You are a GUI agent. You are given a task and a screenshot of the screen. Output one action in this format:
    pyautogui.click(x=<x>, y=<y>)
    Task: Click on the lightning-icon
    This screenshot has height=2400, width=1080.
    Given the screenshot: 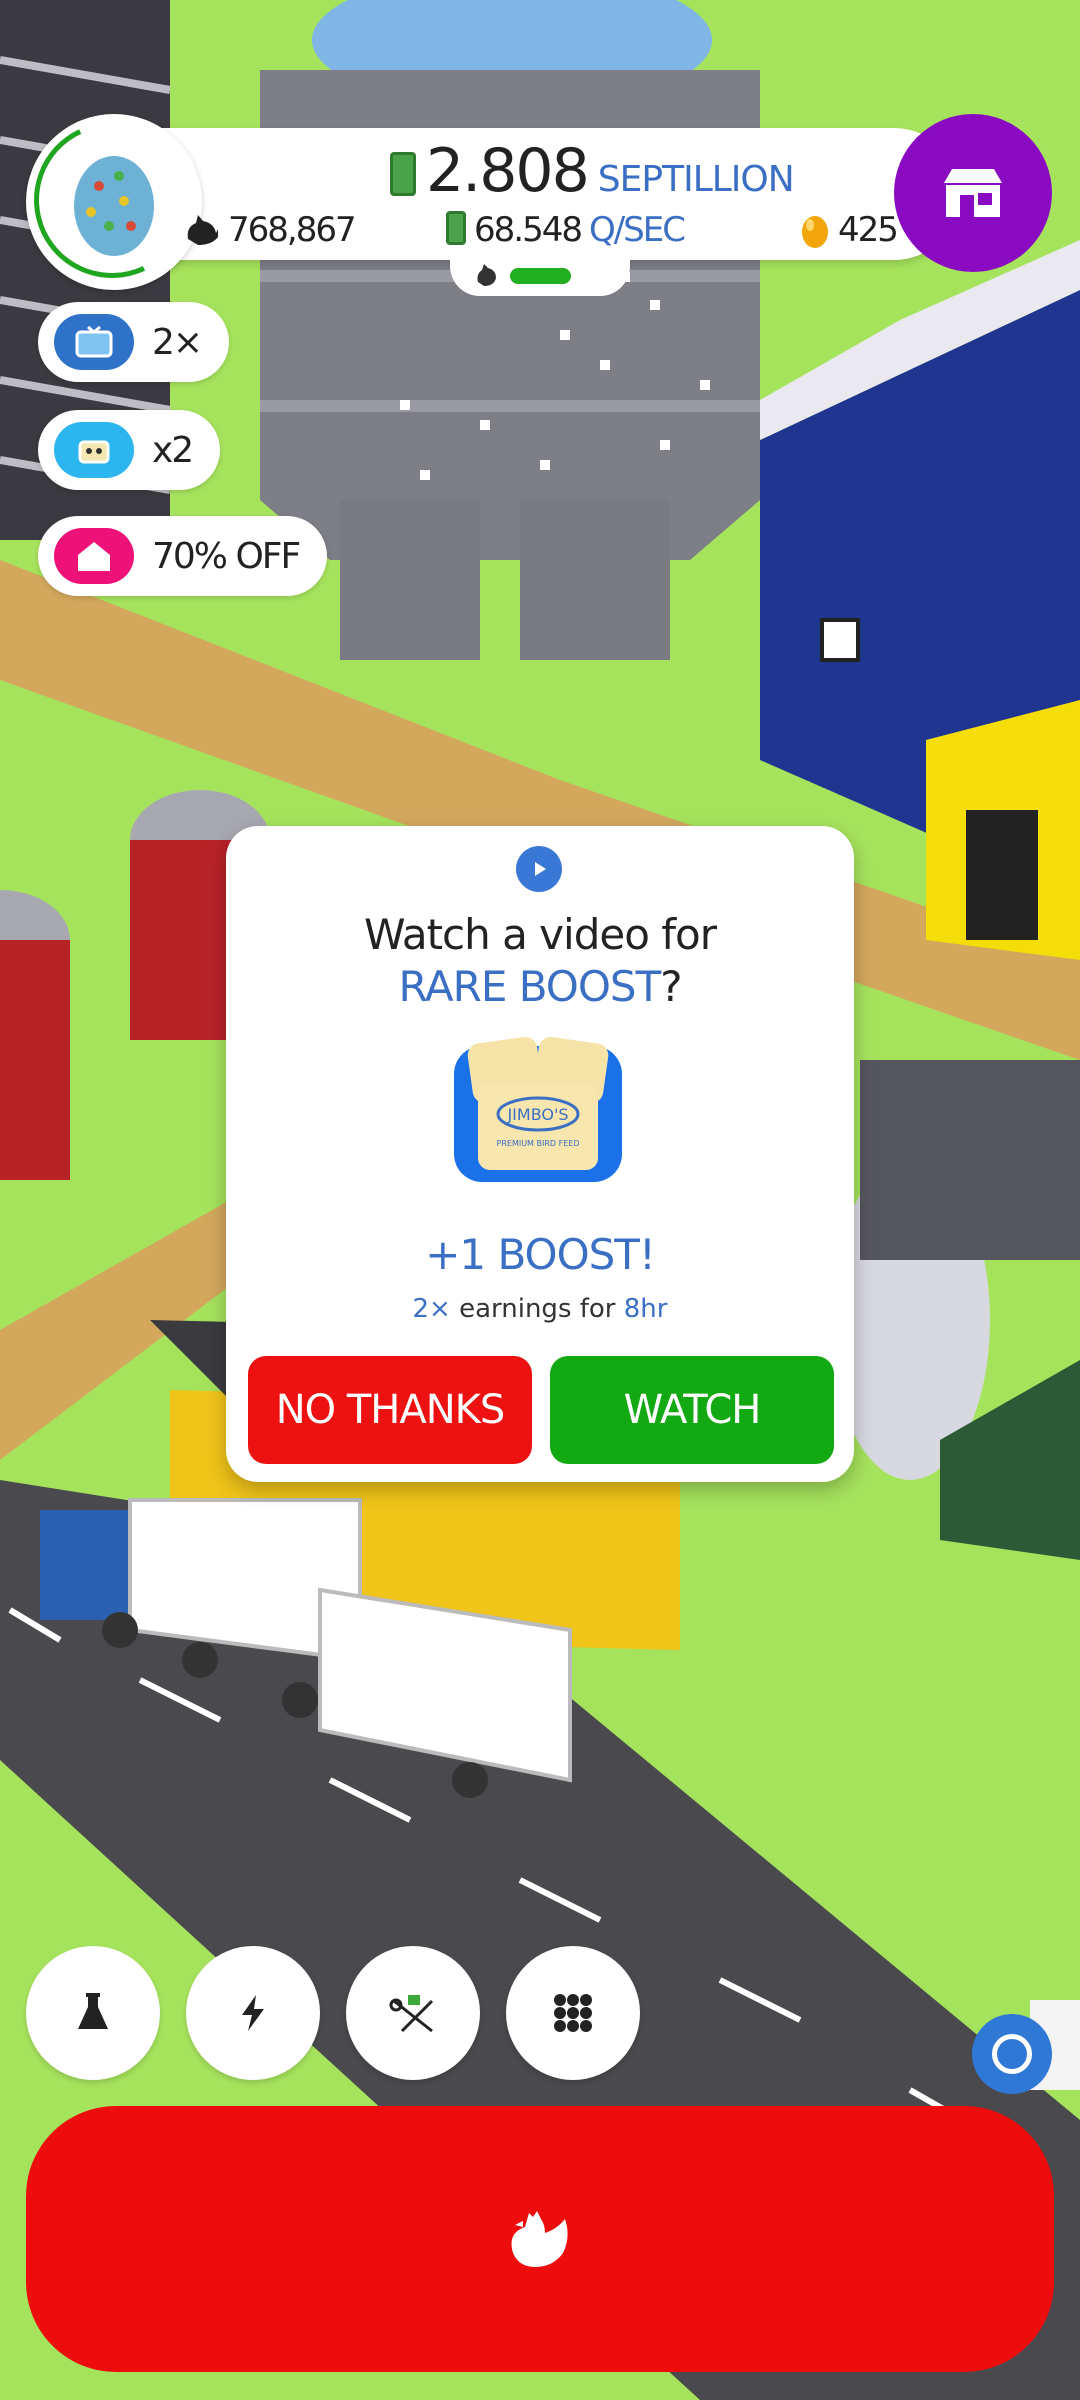 What is the action you would take?
    pyautogui.click(x=253, y=2013)
    